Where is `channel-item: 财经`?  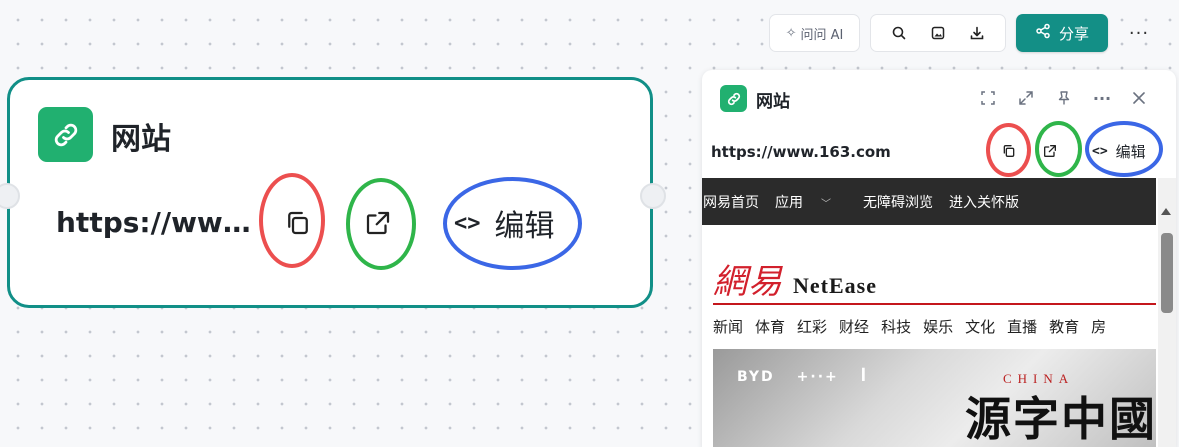
channel-item: 财经 is located at coordinates (854, 326).